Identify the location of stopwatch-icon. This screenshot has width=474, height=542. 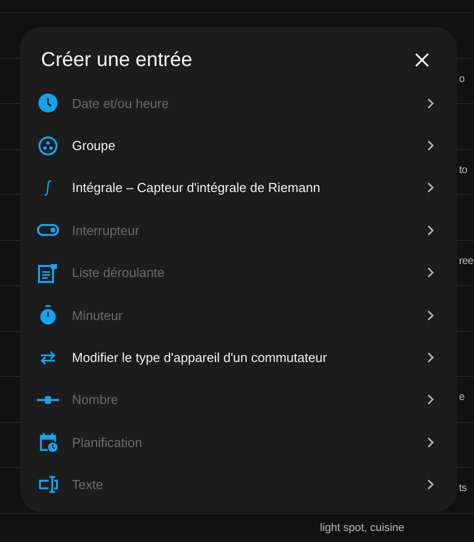
(48, 315).